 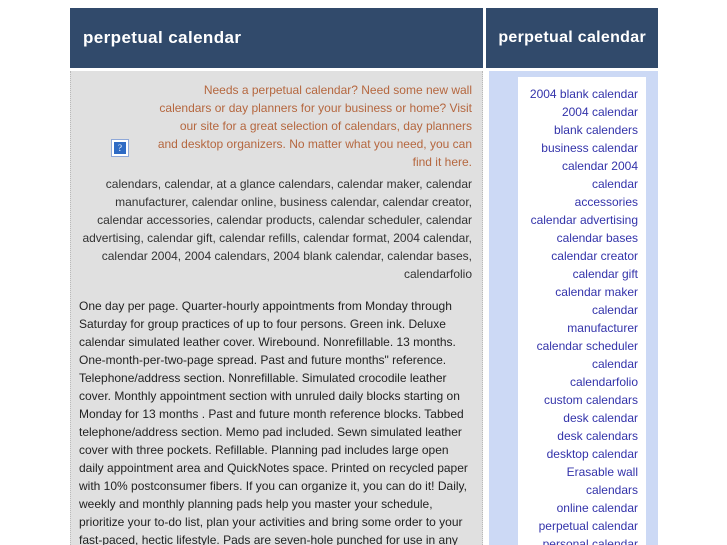 What do you see at coordinates (582, 256) in the screenshot?
I see `sidebar-link: calendar creator` at bounding box center [582, 256].